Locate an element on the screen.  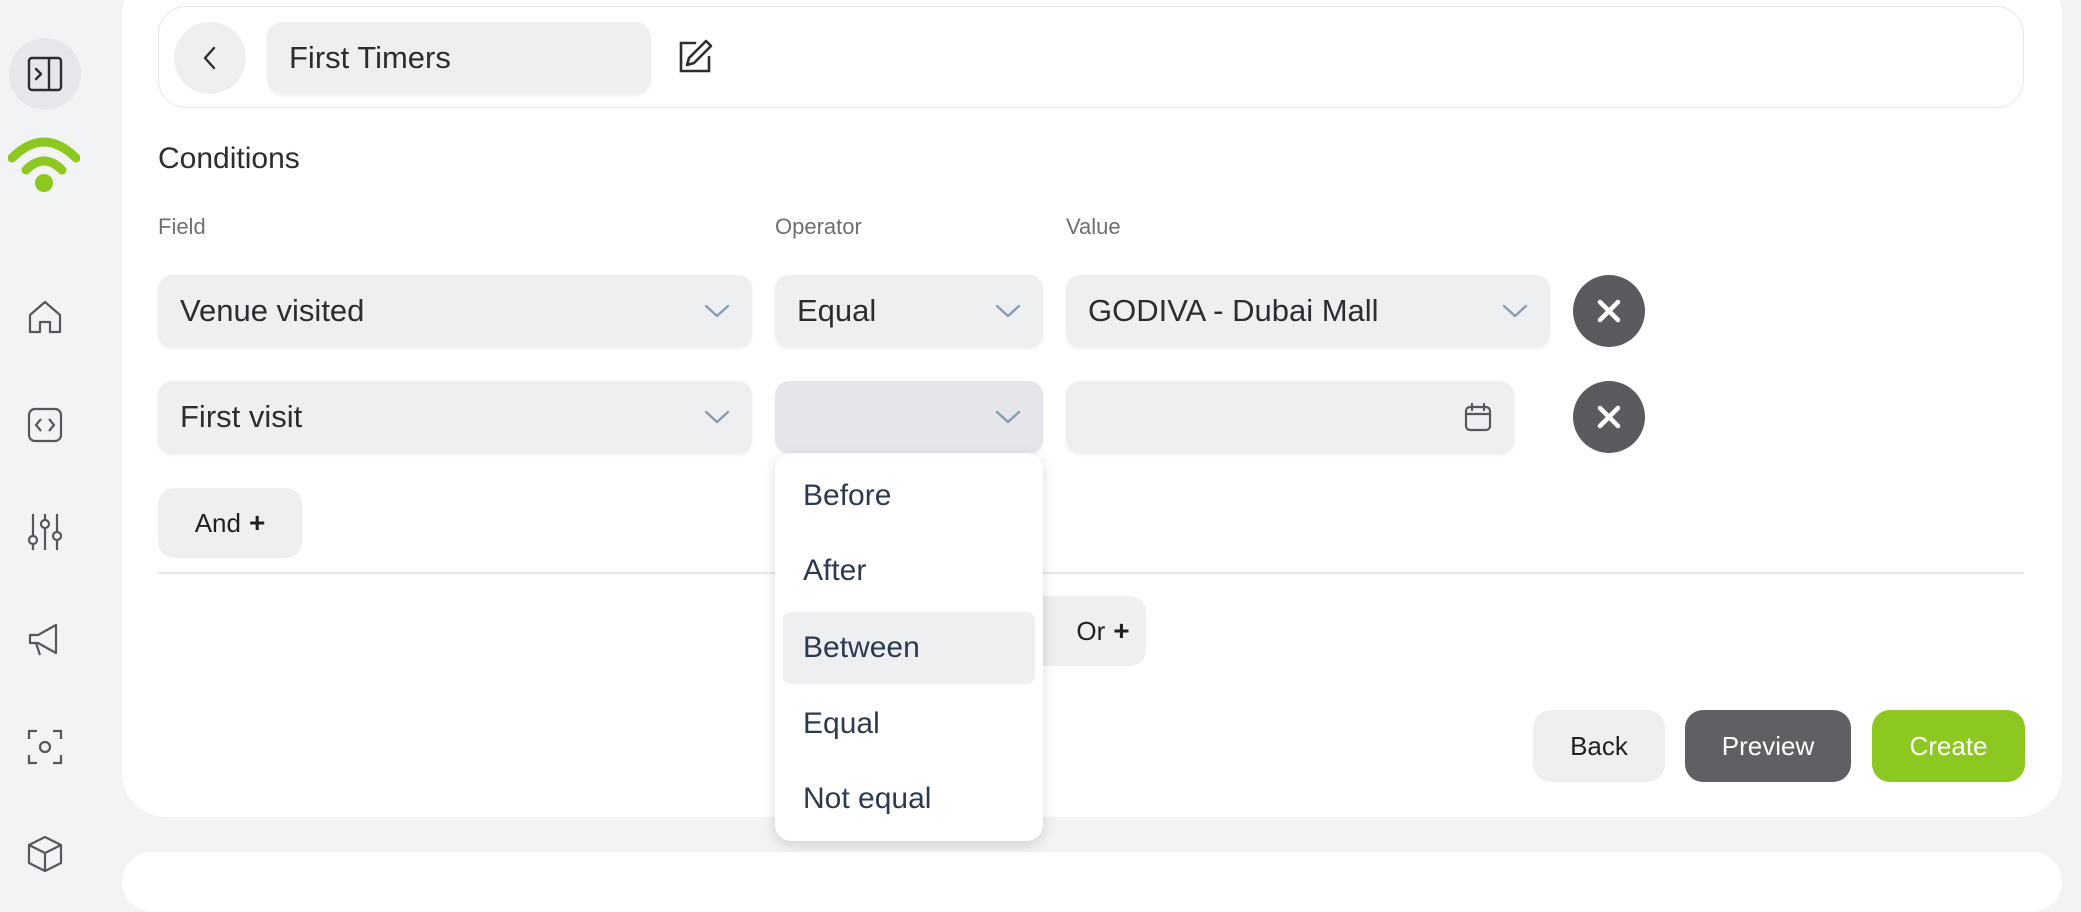
field-select-row1: Venue visited is located at coordinates (455, 311).